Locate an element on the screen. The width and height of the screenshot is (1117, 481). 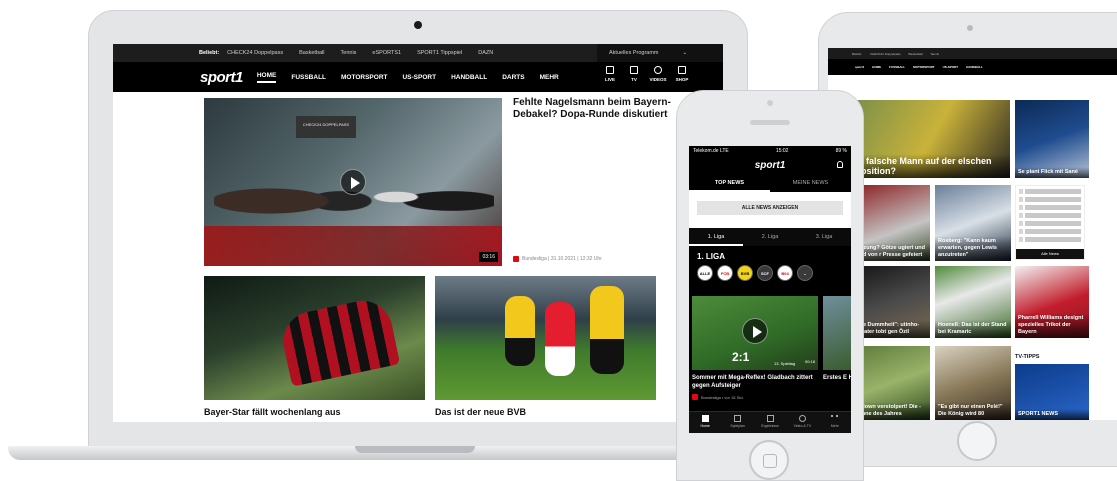
tablet-popular-label: Beliebt: is located at coordinates (857, 53).